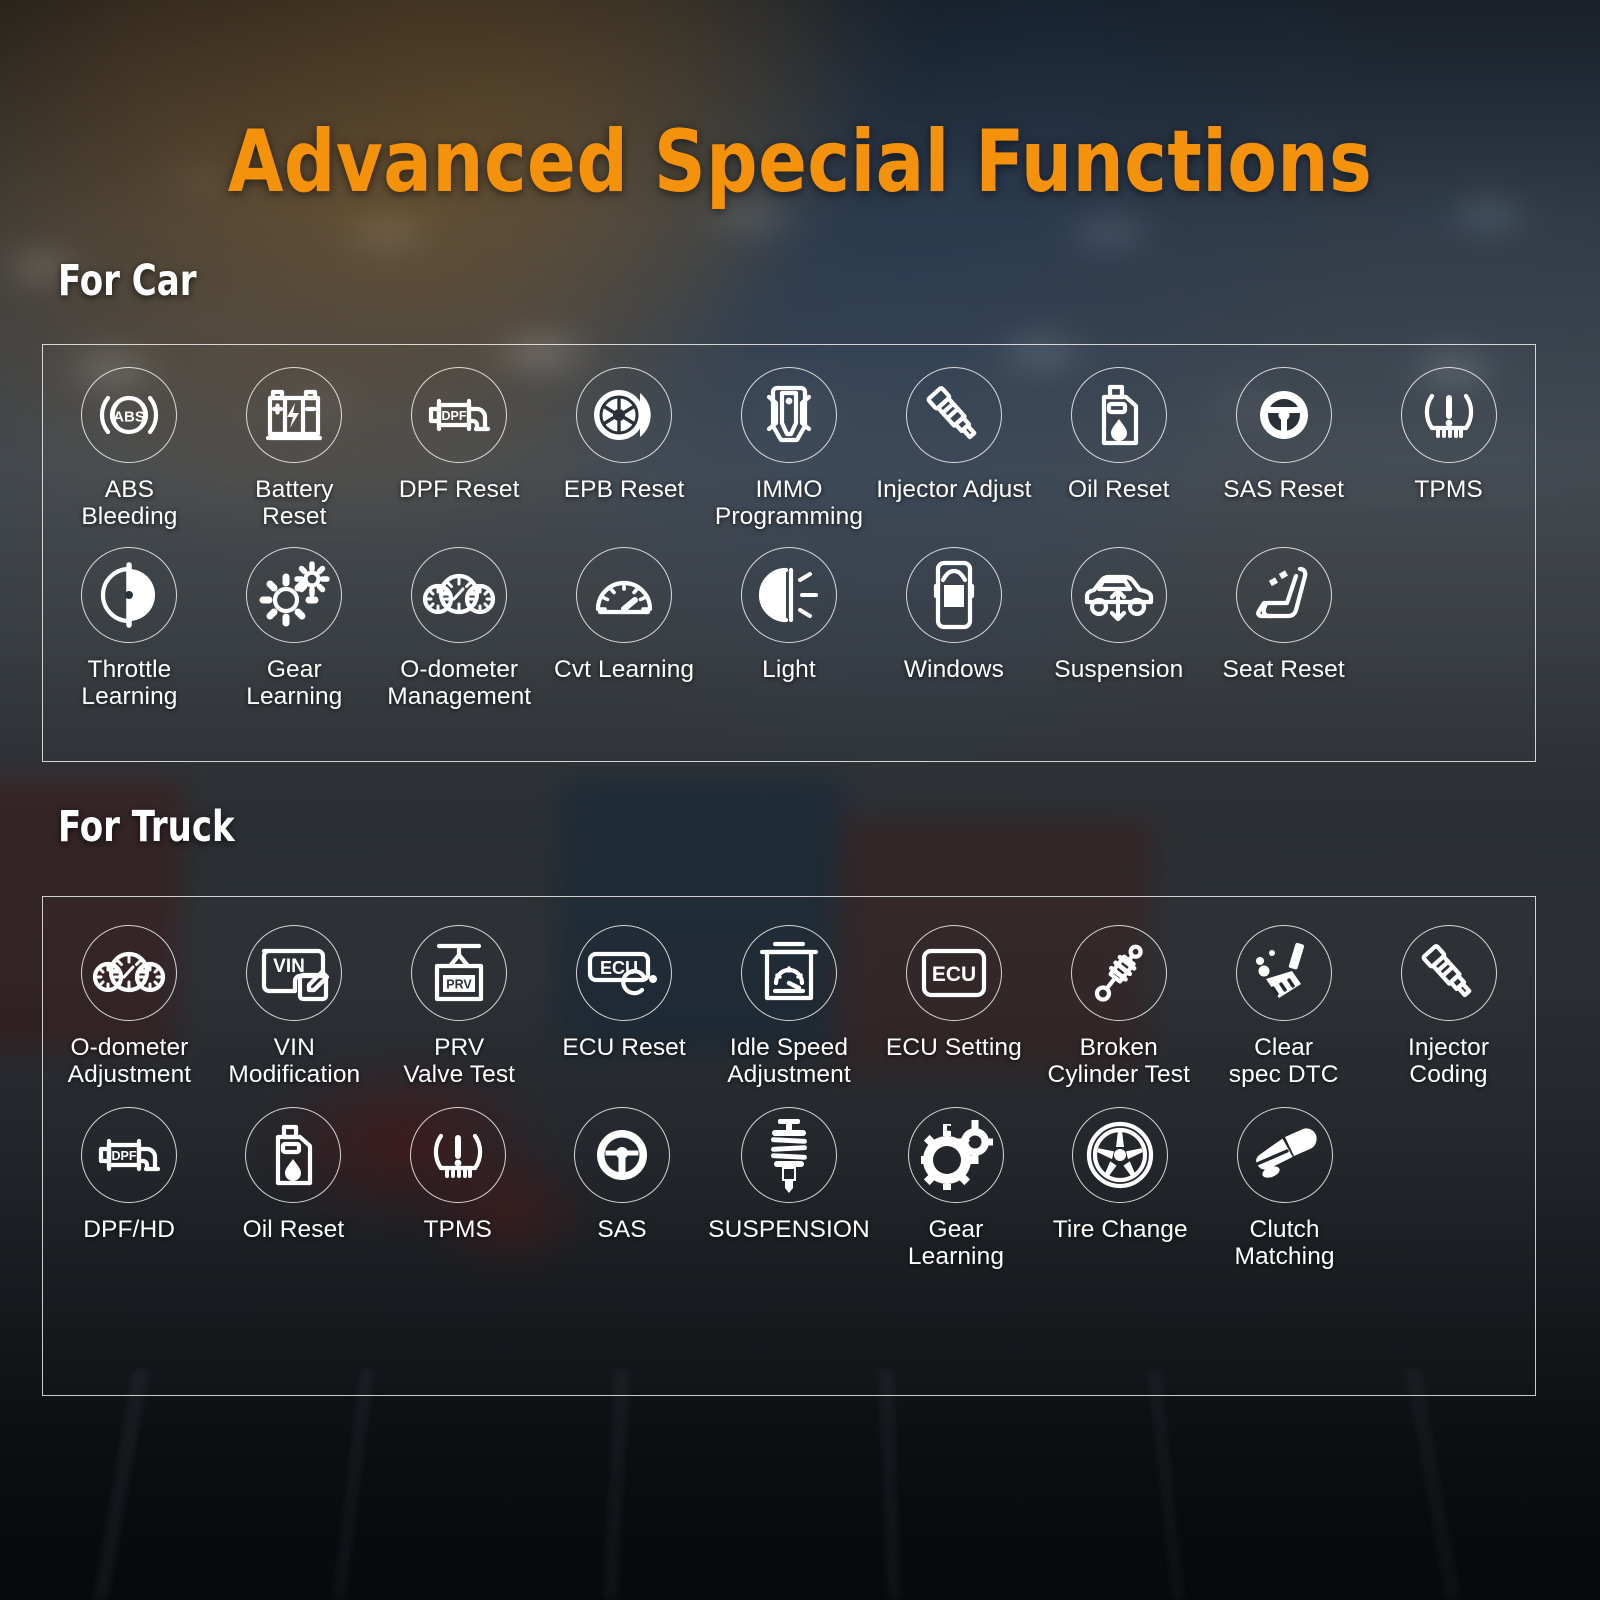 This screenshot has height=1600, width=1600. What do you see at coordinates (1448, 1007) in the screenshot?
I see `function-tile: Injector Coding` at bounding box center [1448, 1007].